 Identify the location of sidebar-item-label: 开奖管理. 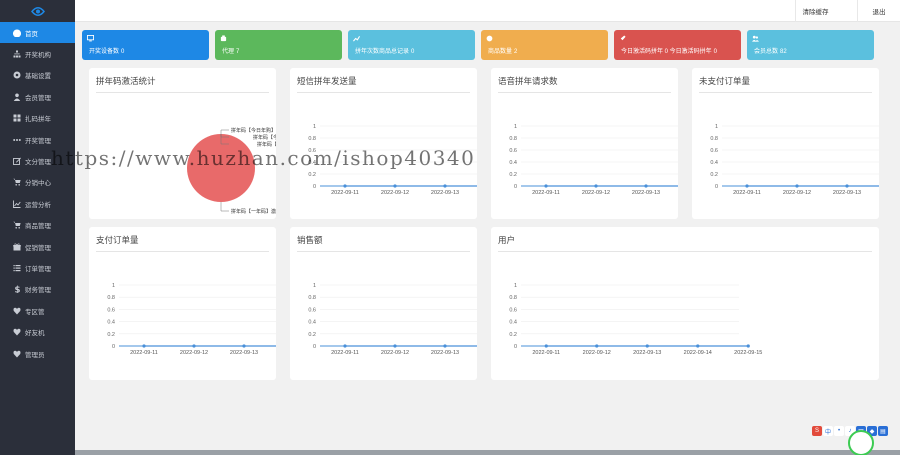
(38, 141).